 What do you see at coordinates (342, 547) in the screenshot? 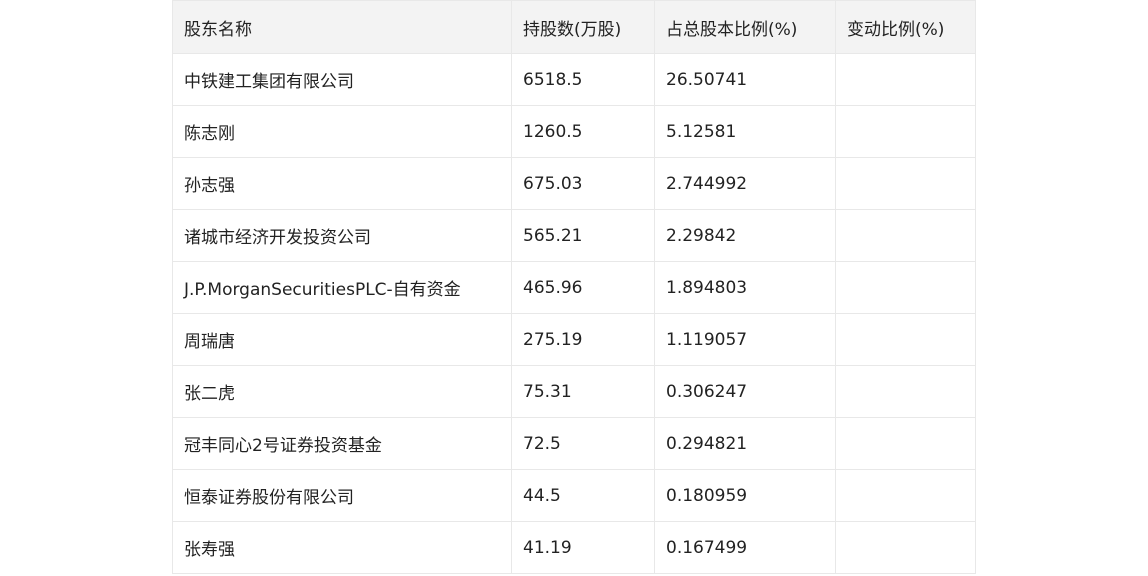
I see `cell-shareholder-name: 张寿强` at bounding box center [342, 547].